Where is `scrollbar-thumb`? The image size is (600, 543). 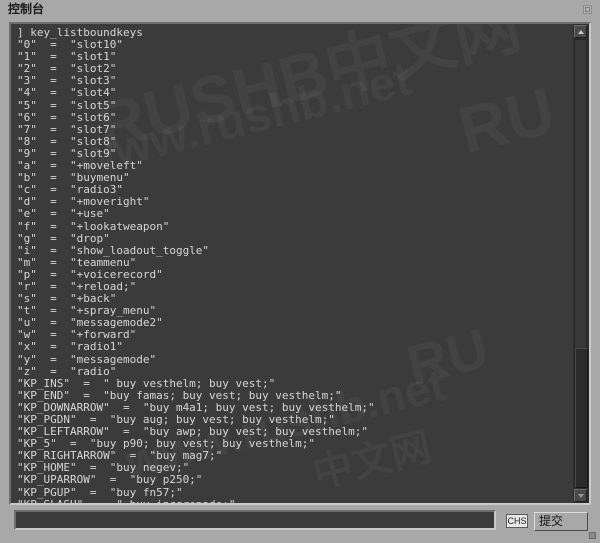
scrollbar-thumb is located at coordinates (581, 418).